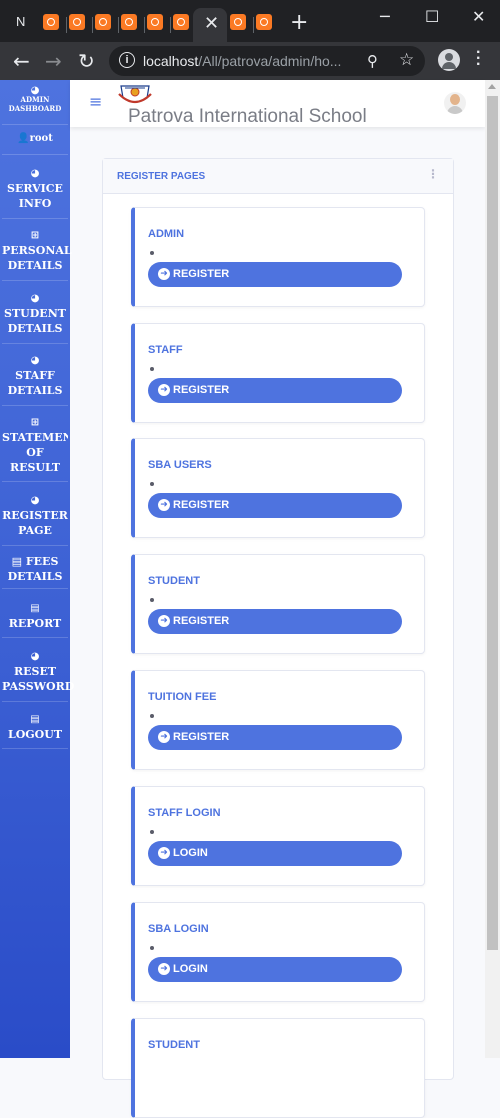 Image resolution: width=500 pixels, height=1118 pixels. What do you see at coordinates (86, 61) in the screenshot?
I see `reload-icon: ↻` at bounding box center [86, 61].